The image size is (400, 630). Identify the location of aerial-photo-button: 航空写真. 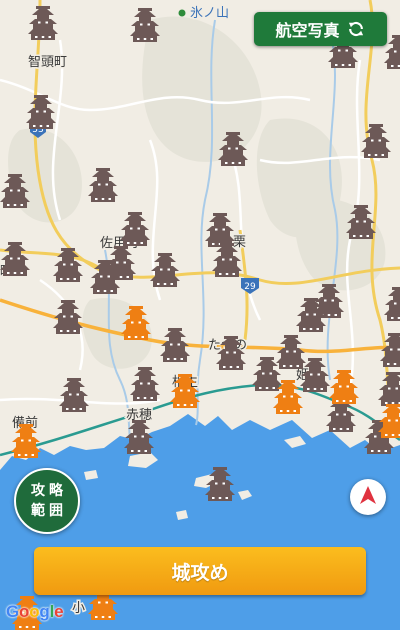
(320, 29).